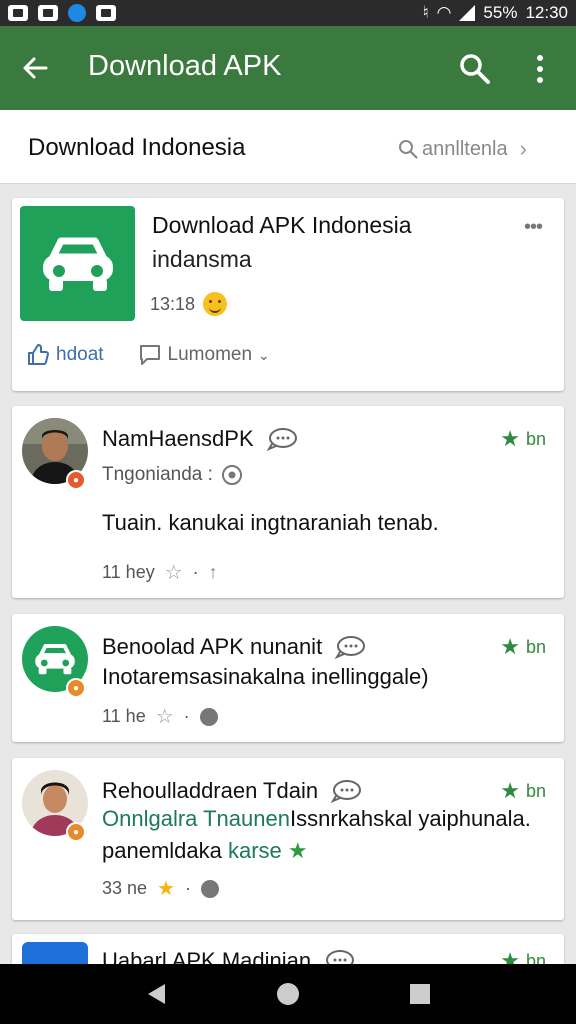 The height and width of the screenshot is (1024, 576). Describe the element at coordinates (264, 354) in the screenshot. I see `chevron-down-icon: ⌄` at that location.